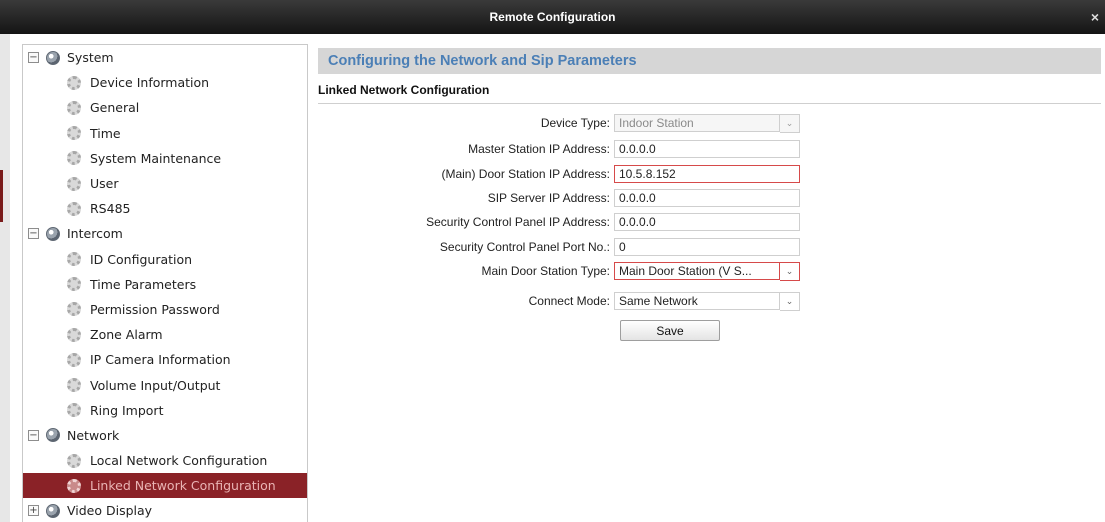 The height and width of the screenshot is (522, 1105). Describe the element at coordinates (539, 149) in the screenshot. I see `field-label: Master Station IP Address:` at that location.